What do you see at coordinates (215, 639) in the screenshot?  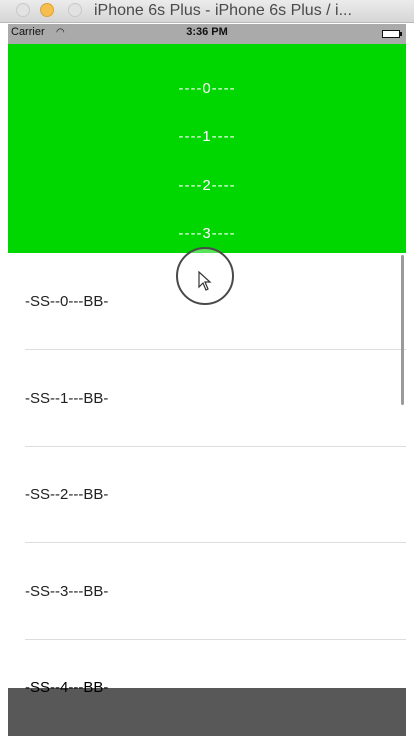 I see `row-separator` at bounding box center [215, 639].